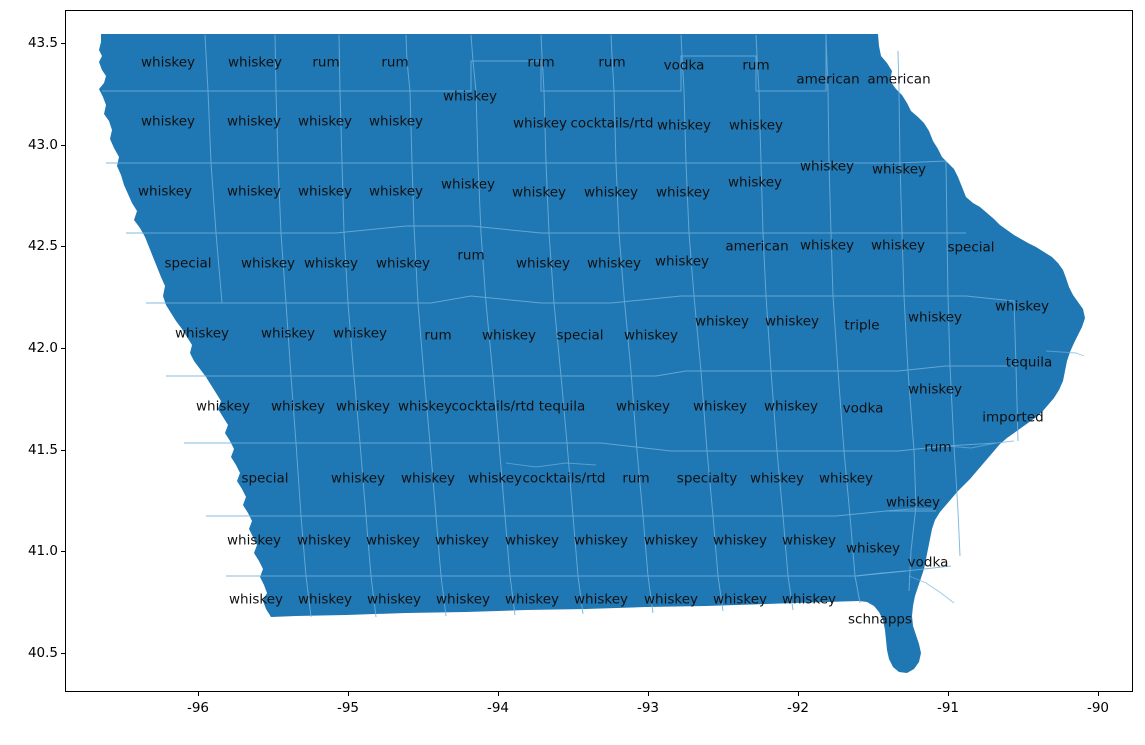 The height and width of the screenshot is (745, 1145). What do you see at coordinates (42, 653) in the screenshot?
I see `y-tick-label: 40.5` at bounding box center [42, 653].